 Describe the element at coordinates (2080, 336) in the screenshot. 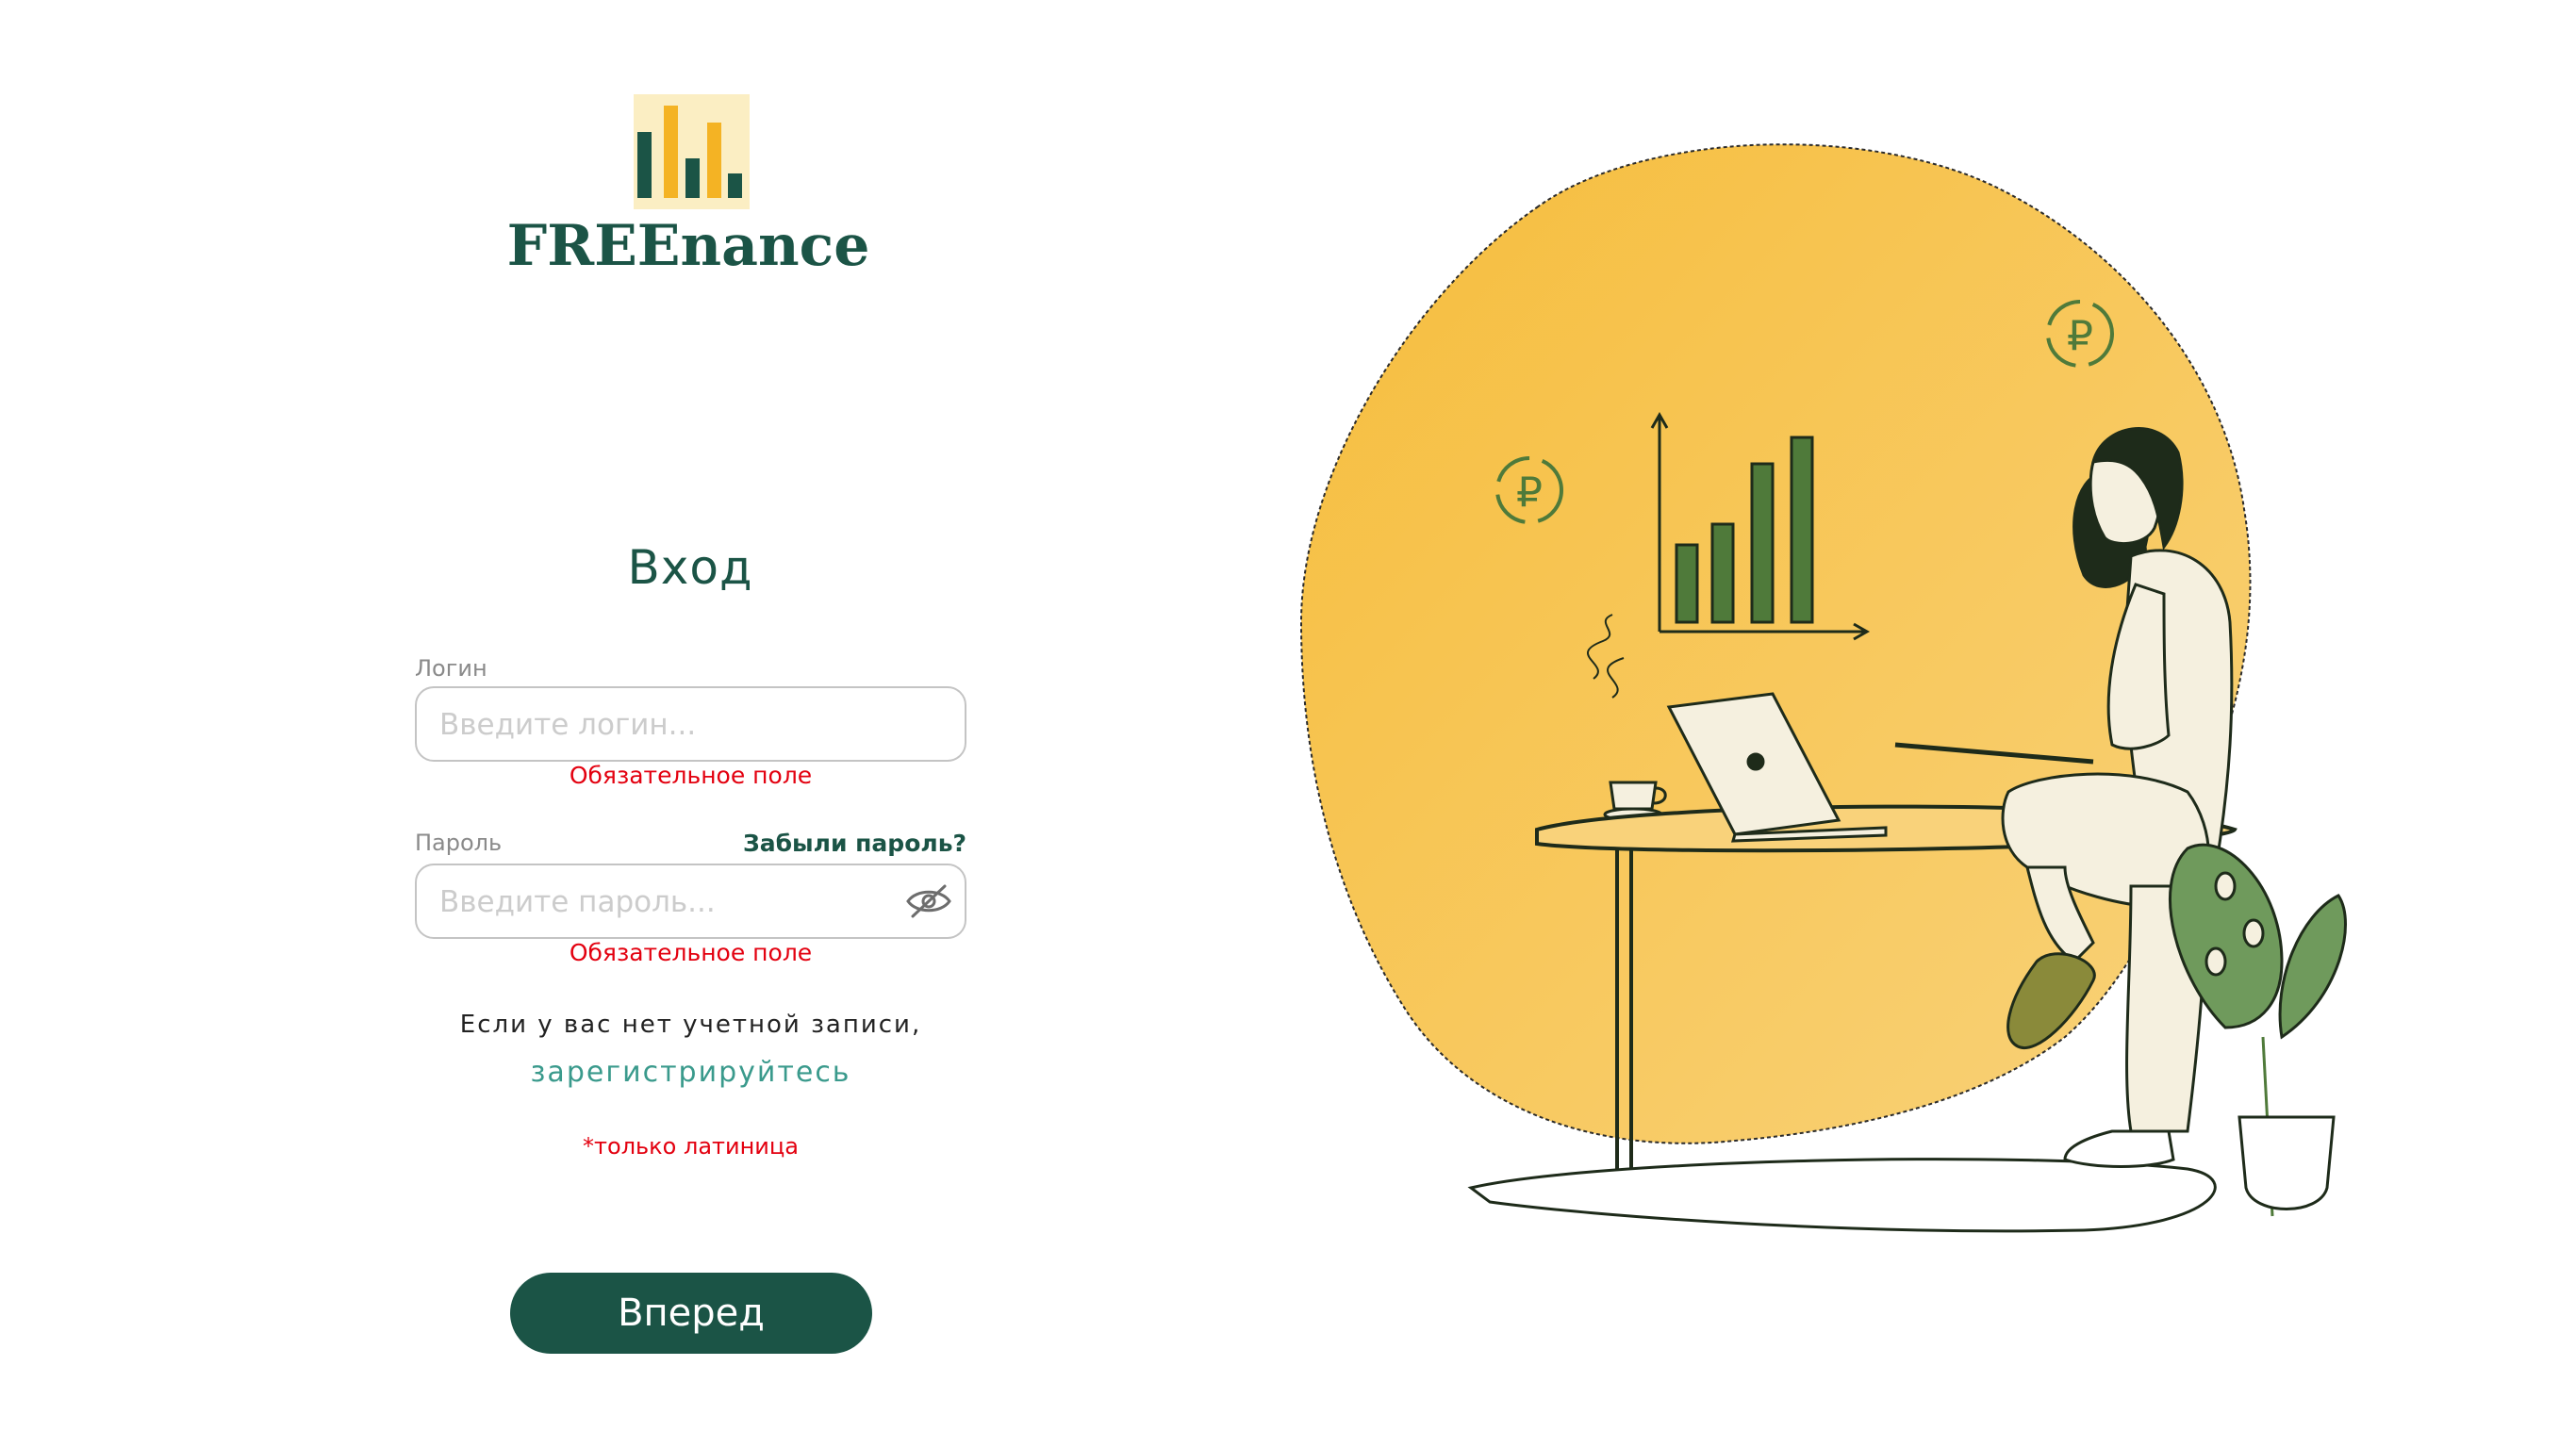

I see `ruble-symbol-right: ₽` at that location.